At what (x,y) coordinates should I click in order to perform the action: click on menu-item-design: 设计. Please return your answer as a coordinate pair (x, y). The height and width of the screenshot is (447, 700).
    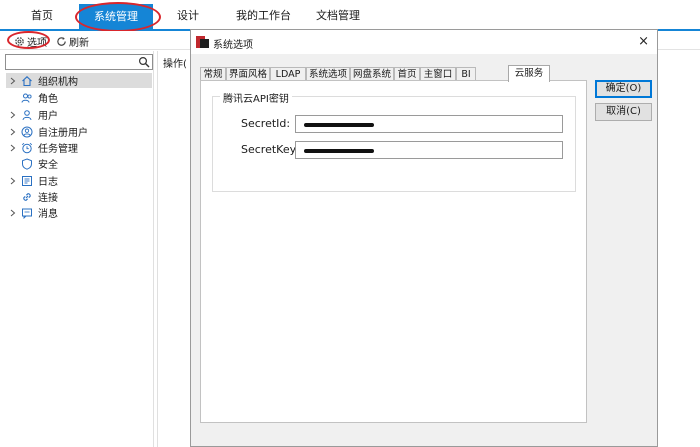
    Looking at the image, I should click on (188, 15).